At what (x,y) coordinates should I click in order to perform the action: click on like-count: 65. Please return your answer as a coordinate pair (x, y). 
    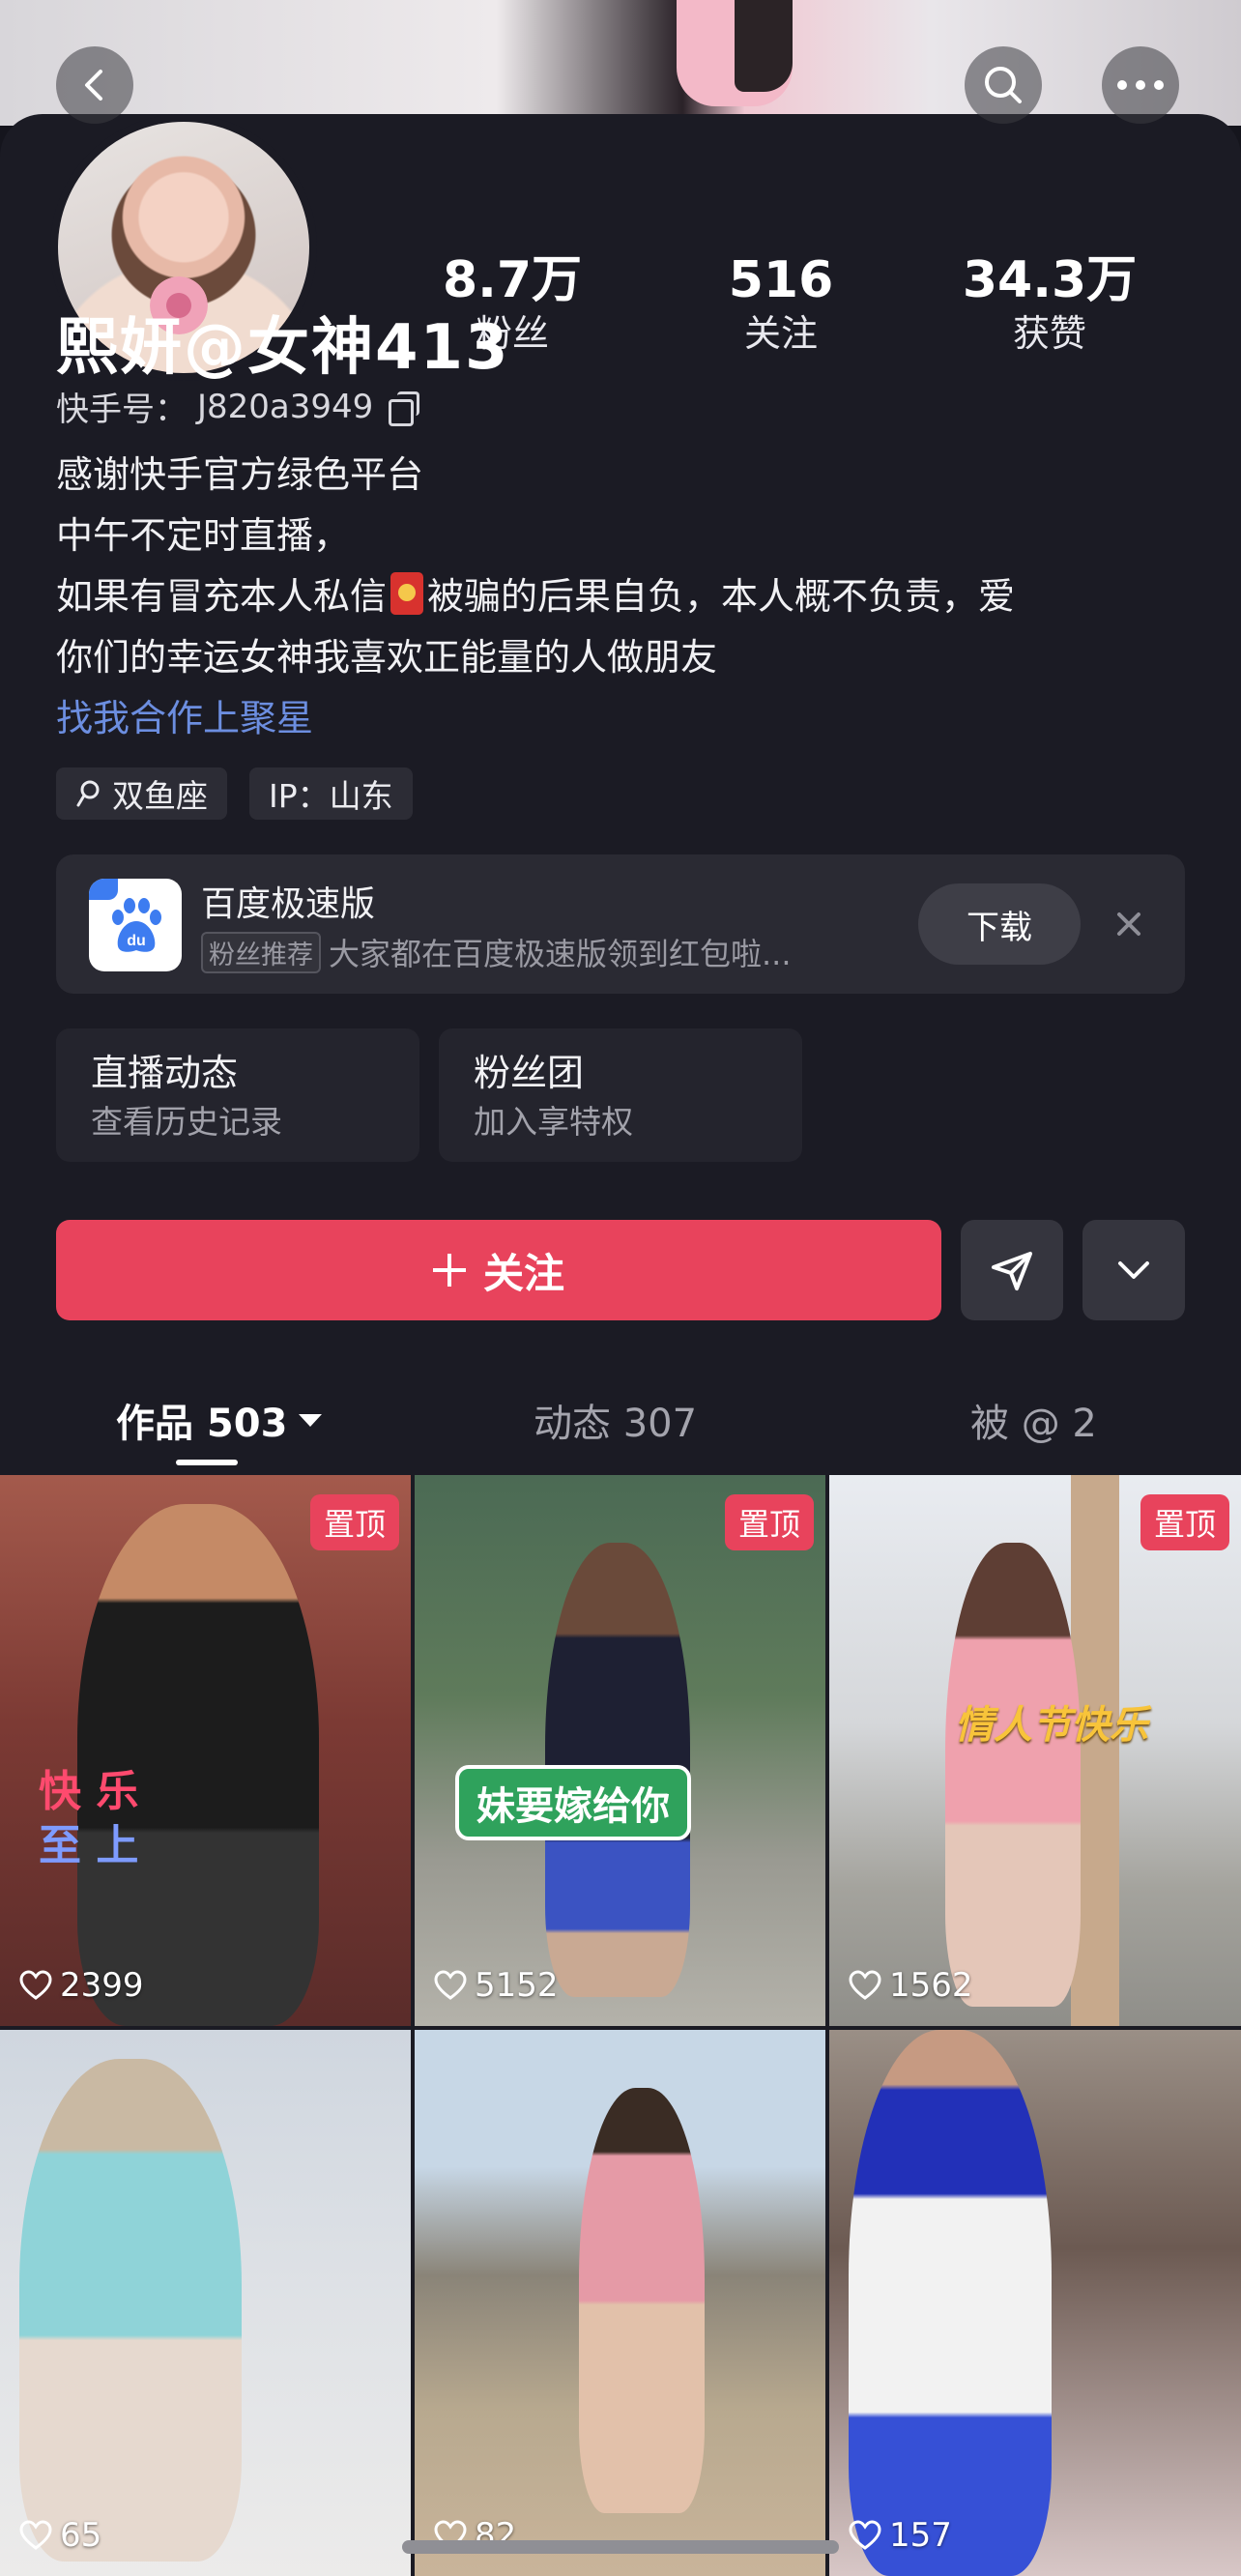
    Looking at the image, I should click on (60, 2535).